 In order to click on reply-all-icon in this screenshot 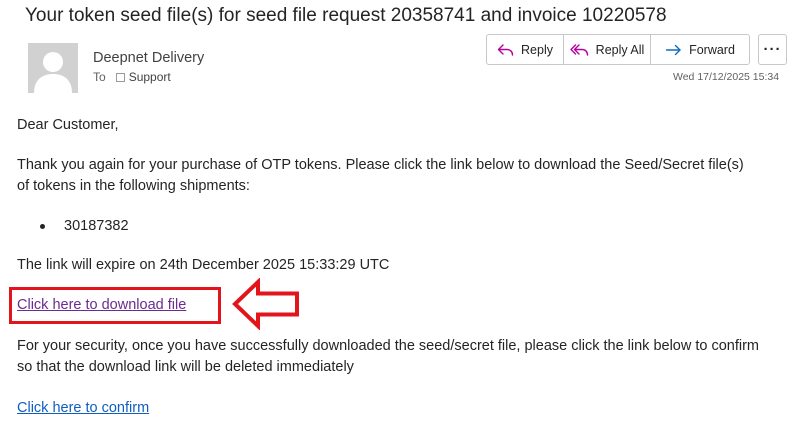, I will do `click(578, 49)`.